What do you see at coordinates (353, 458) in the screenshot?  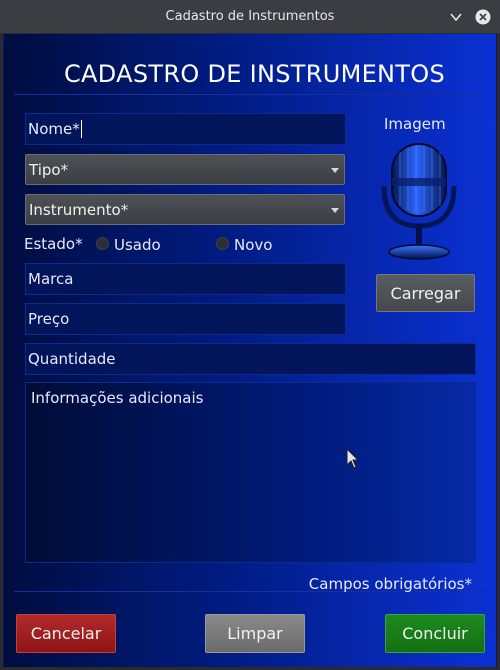 I see `mouse-cursor-icon` at bounding box center [353, 458].